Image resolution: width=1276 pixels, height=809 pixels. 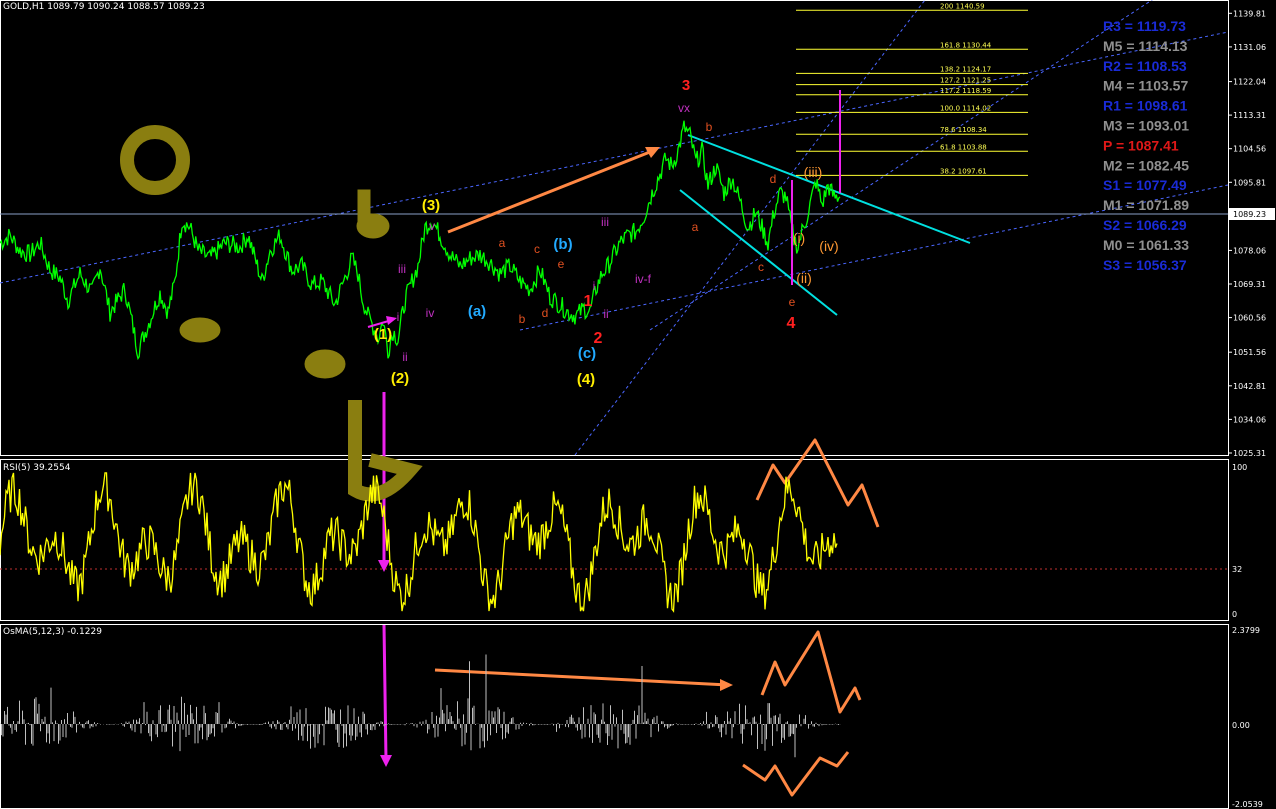 What do you see at coordinates (1145, 86) in the screenshot?
I see `pivot-level: M4 = 1103.57` at bounding box center [1145, 86].